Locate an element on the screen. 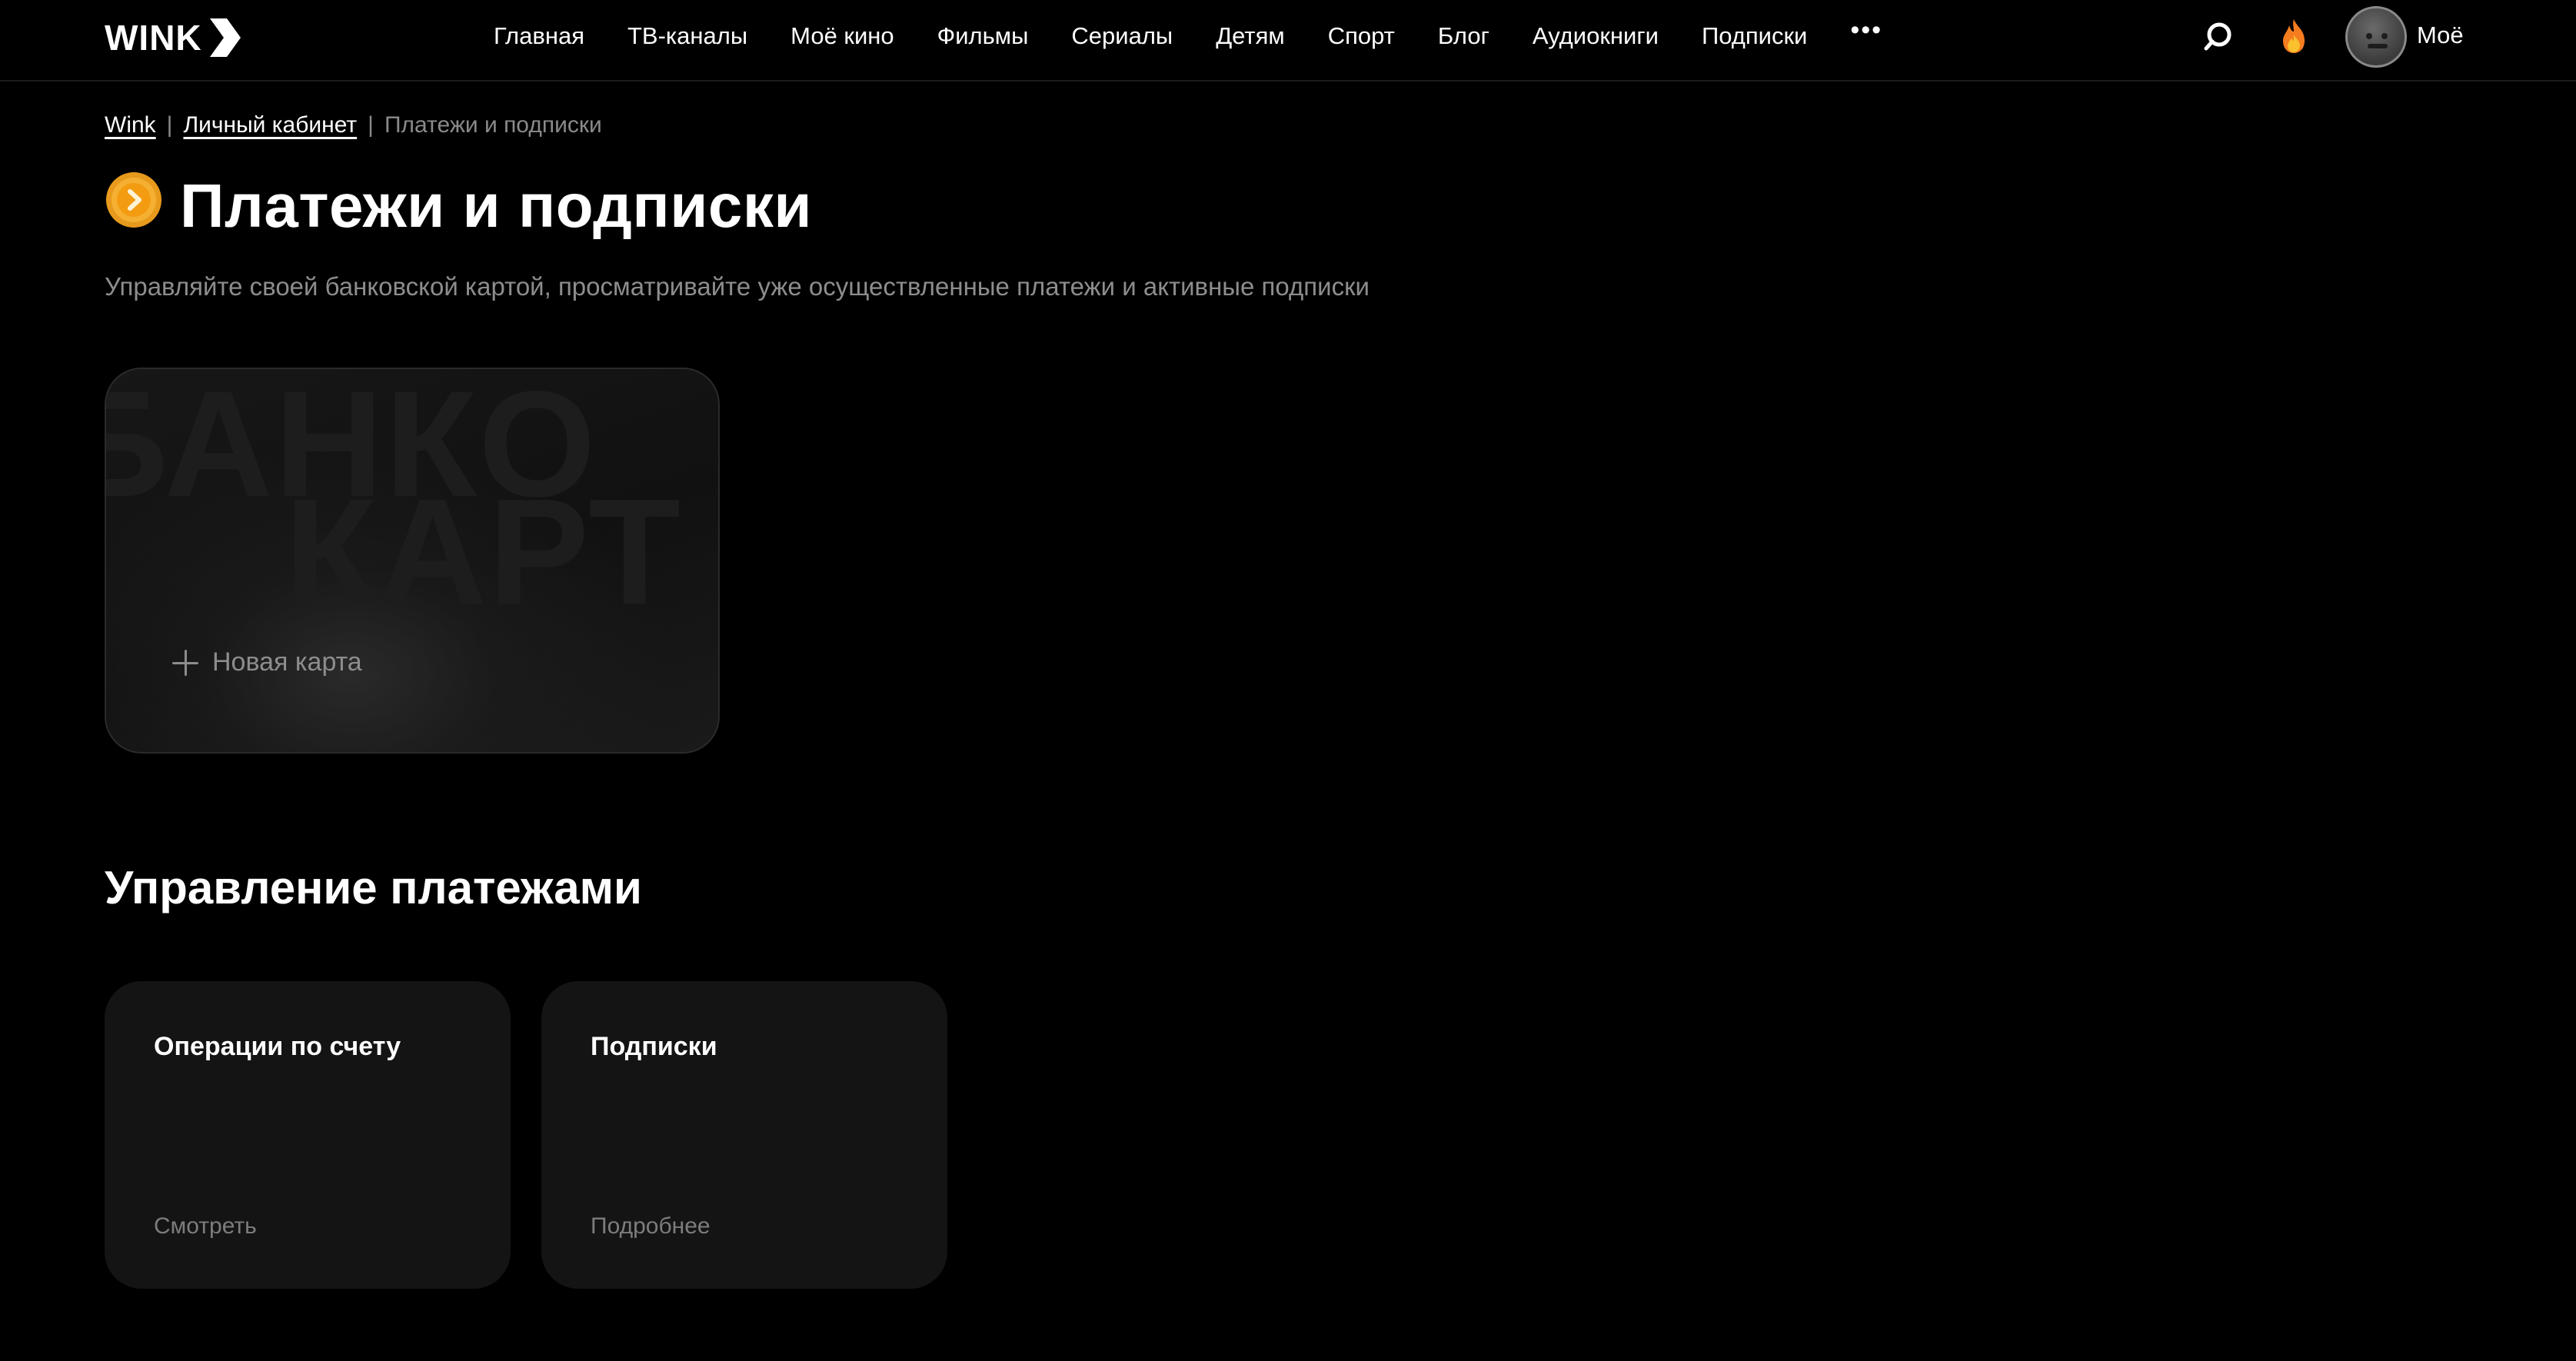 The image size is (2576, 1361). new-card-button: Новая карта is located at coordinates (267, 662).